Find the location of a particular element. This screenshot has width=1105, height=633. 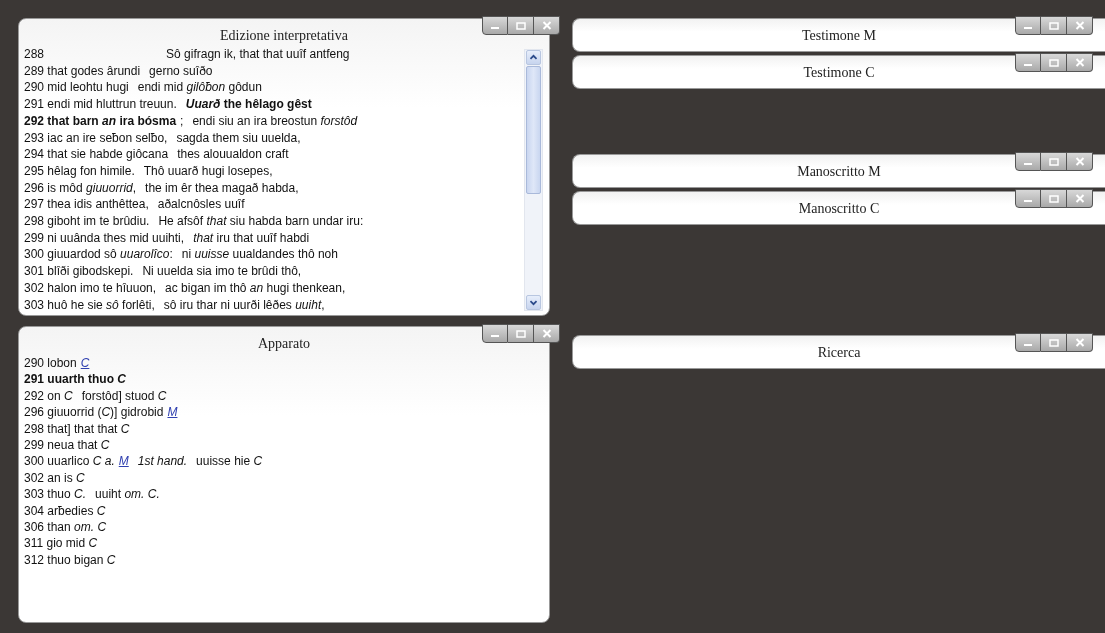

window-title: Manoscritto C is located at coordinates (839, 208).